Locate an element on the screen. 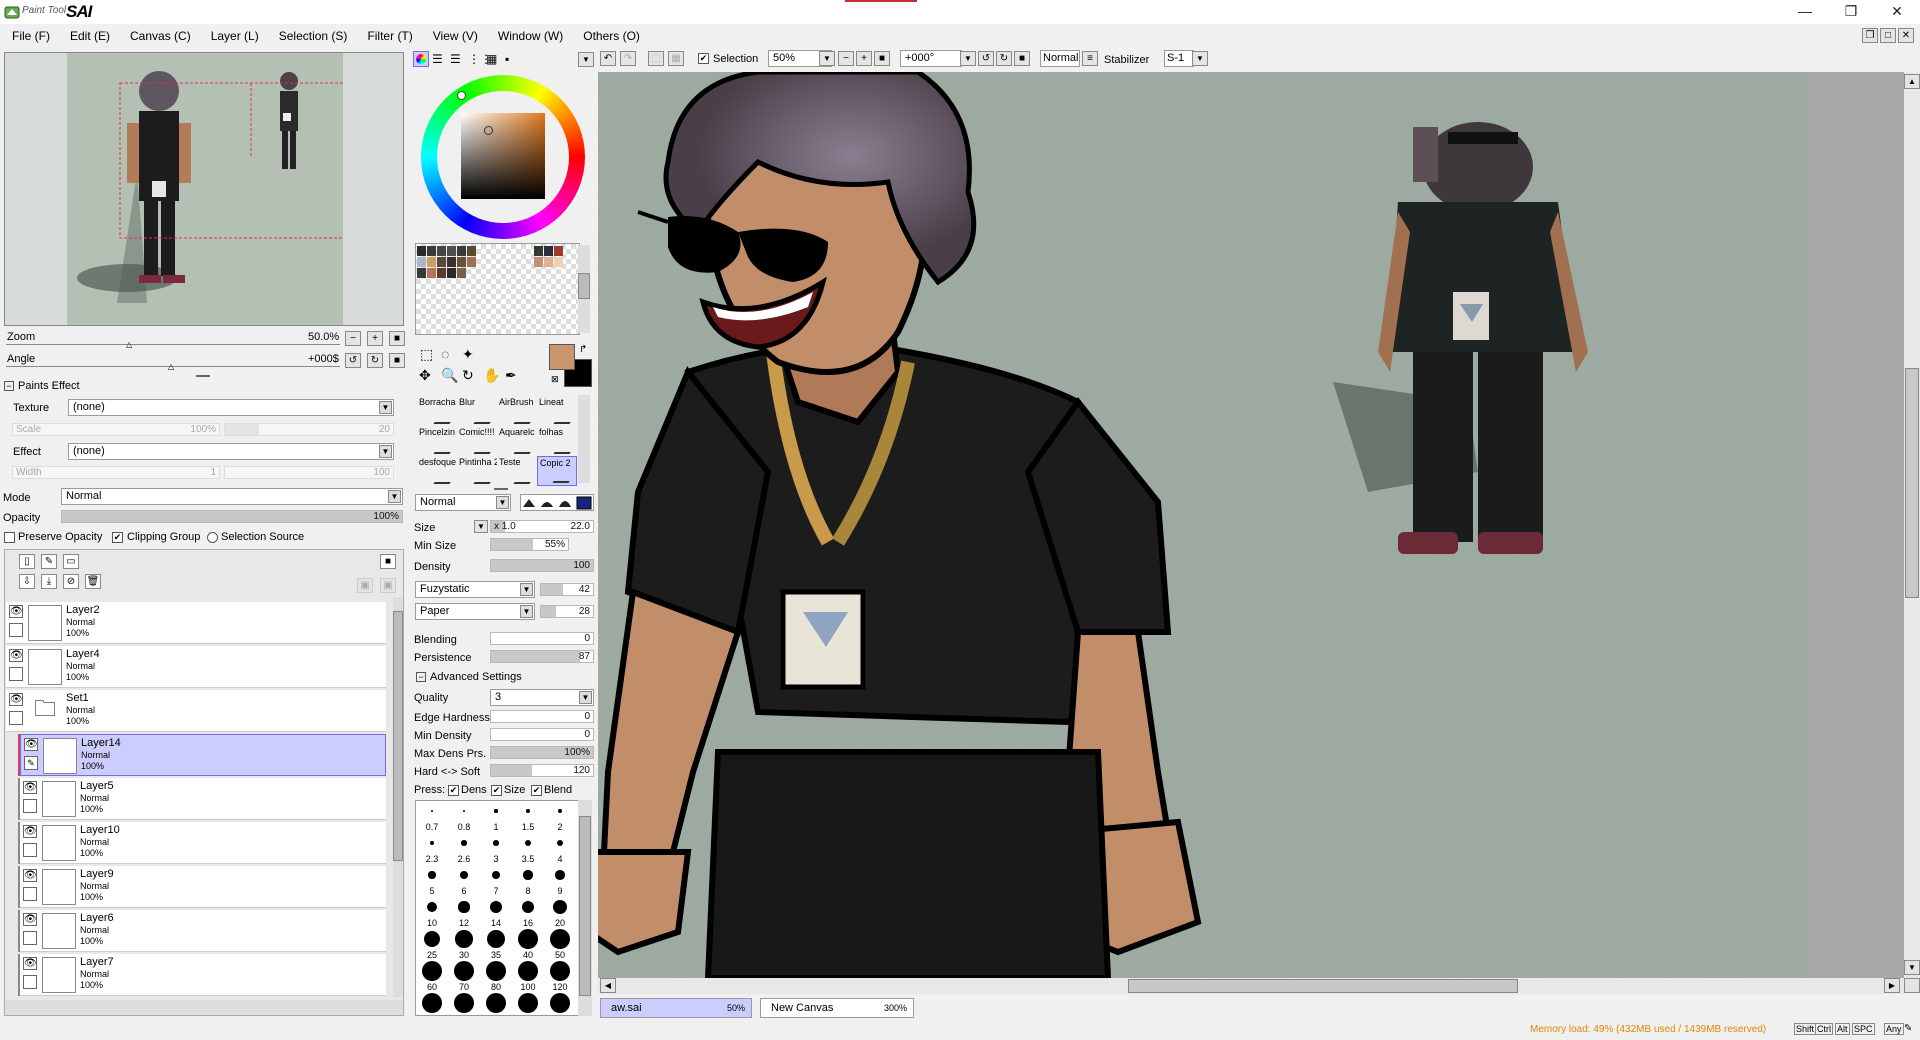 The height and width of the screenshot is (1040, 1920). move-icon: ✥ is located at coordinates (425, 375).